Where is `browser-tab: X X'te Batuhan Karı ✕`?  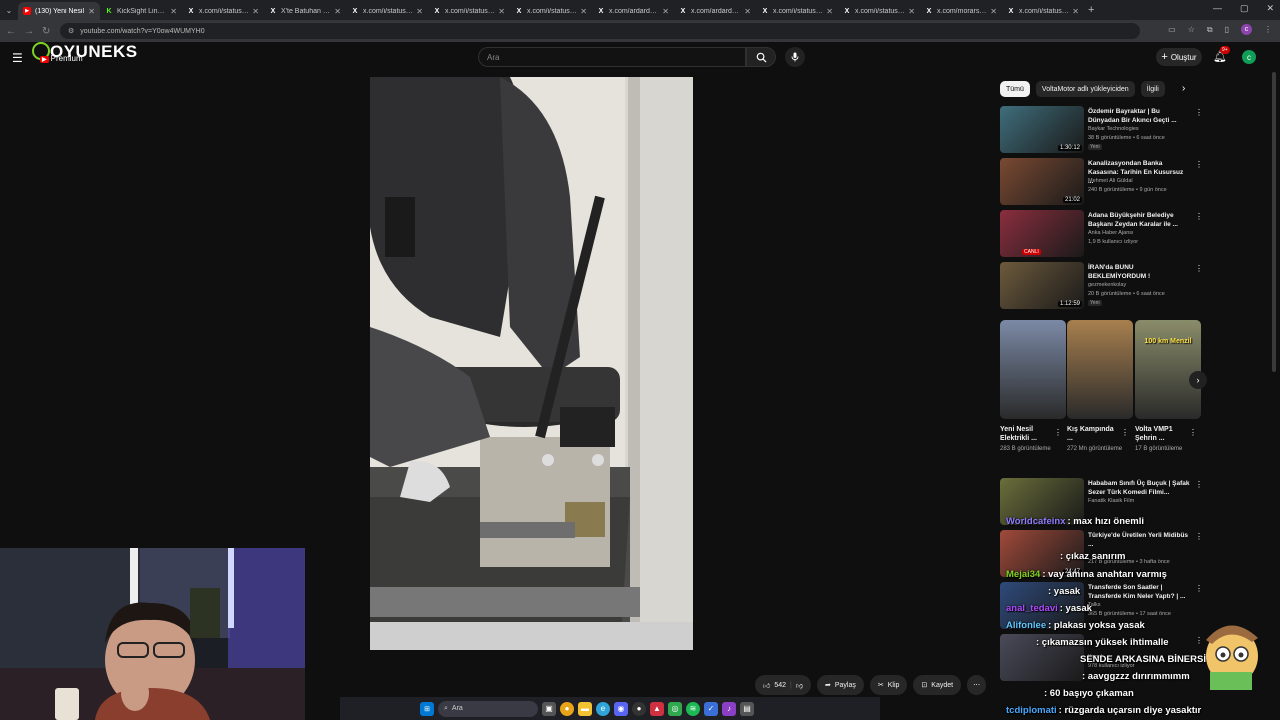
browser-tab: X X'te Batuhan Karı ✕ is located at coordinates (305, 11).